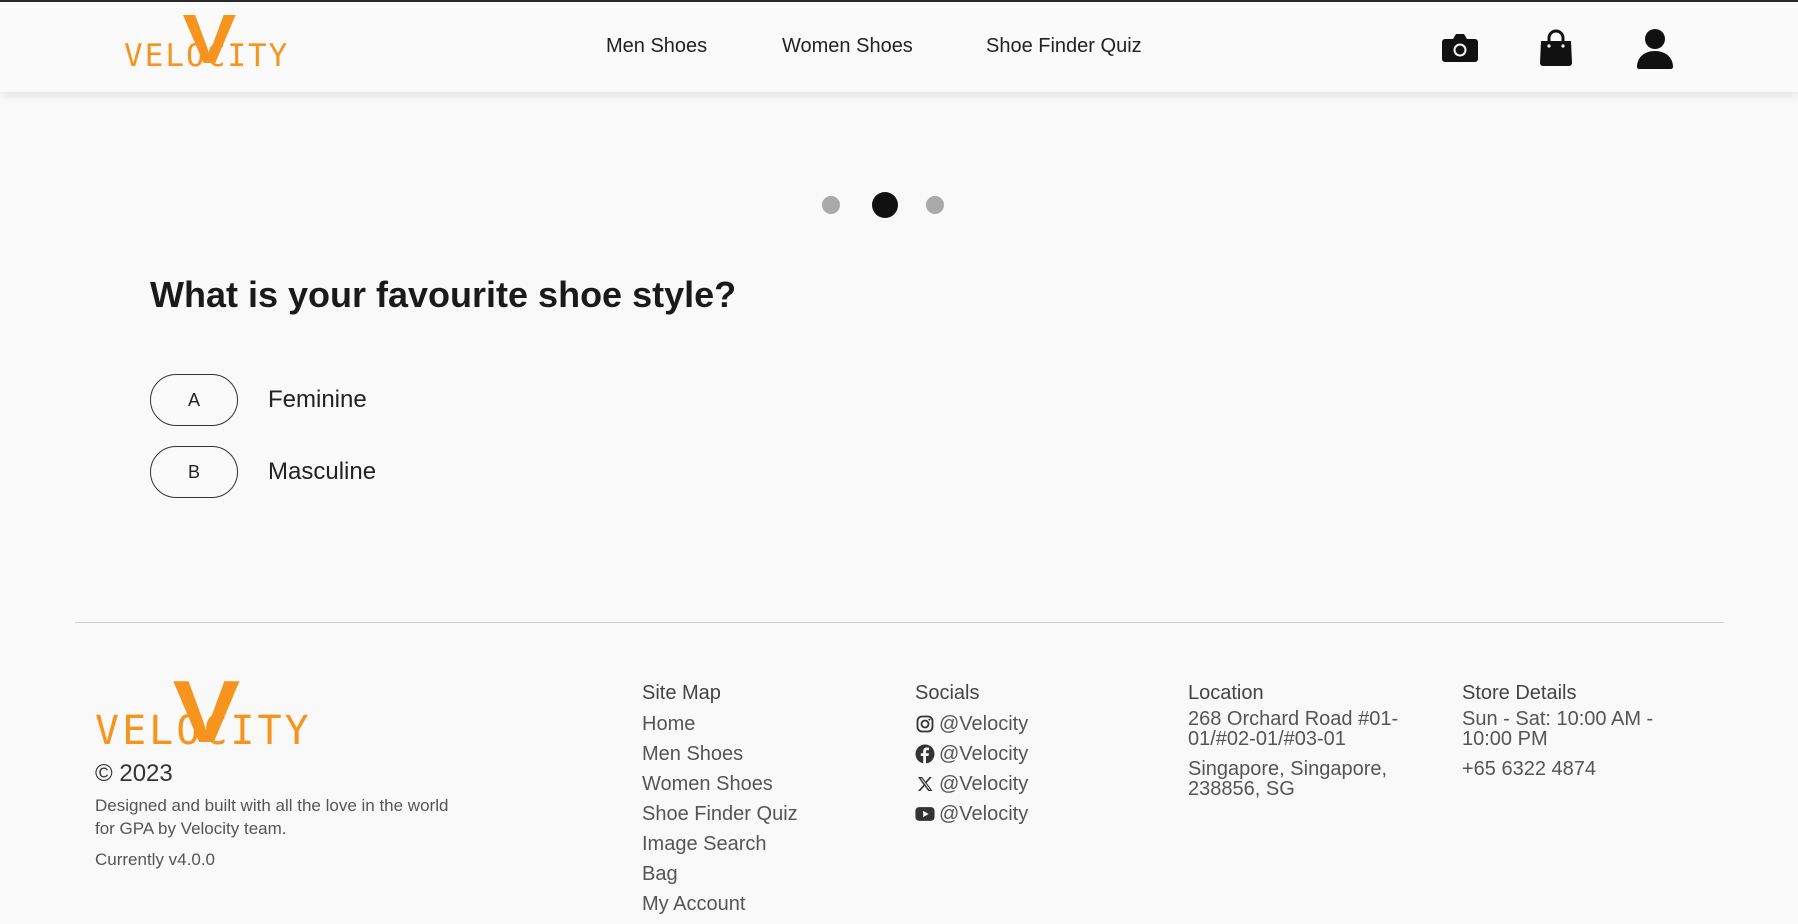  Describe the element at coordinates (772, 874) in the screenshot. I see `sitemap-link-bag: Bag` at that location.